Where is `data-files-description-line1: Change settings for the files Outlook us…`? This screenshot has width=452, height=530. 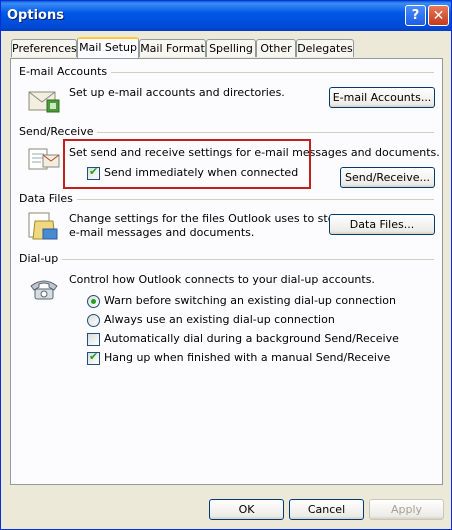 data-files-description-line1: Change settings for the files Outlook us… is located at coordinates (207, 218).